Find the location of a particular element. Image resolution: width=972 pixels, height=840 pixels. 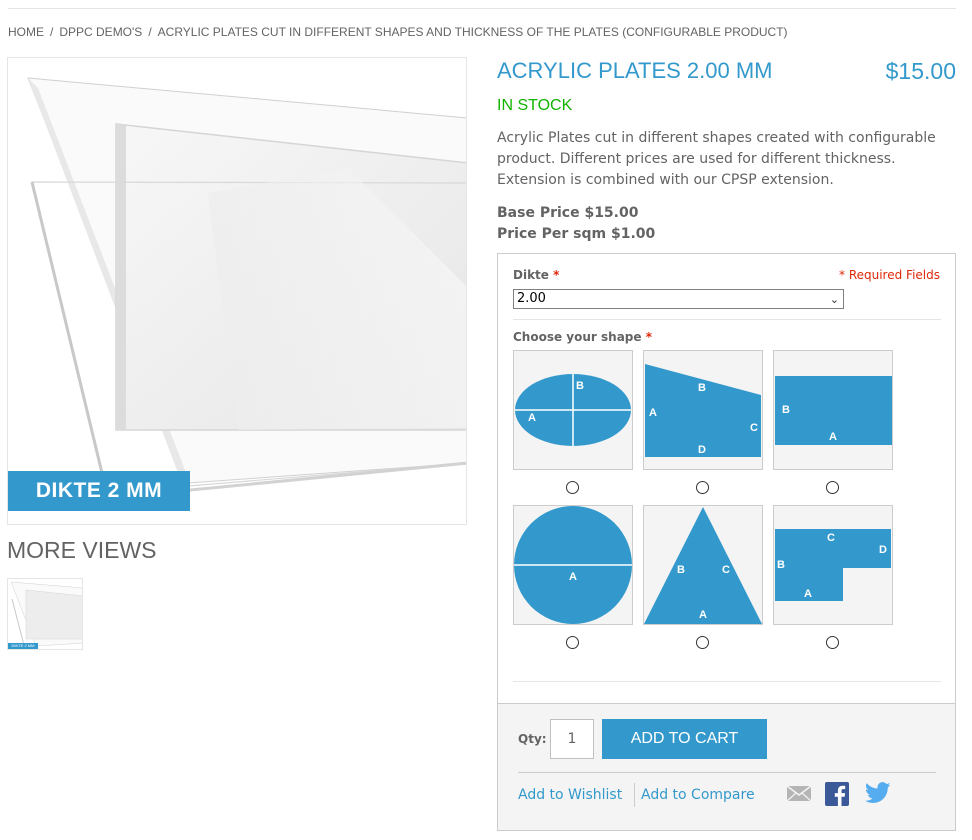

shape-rectangle: B A is located at coordinates (833, 410).